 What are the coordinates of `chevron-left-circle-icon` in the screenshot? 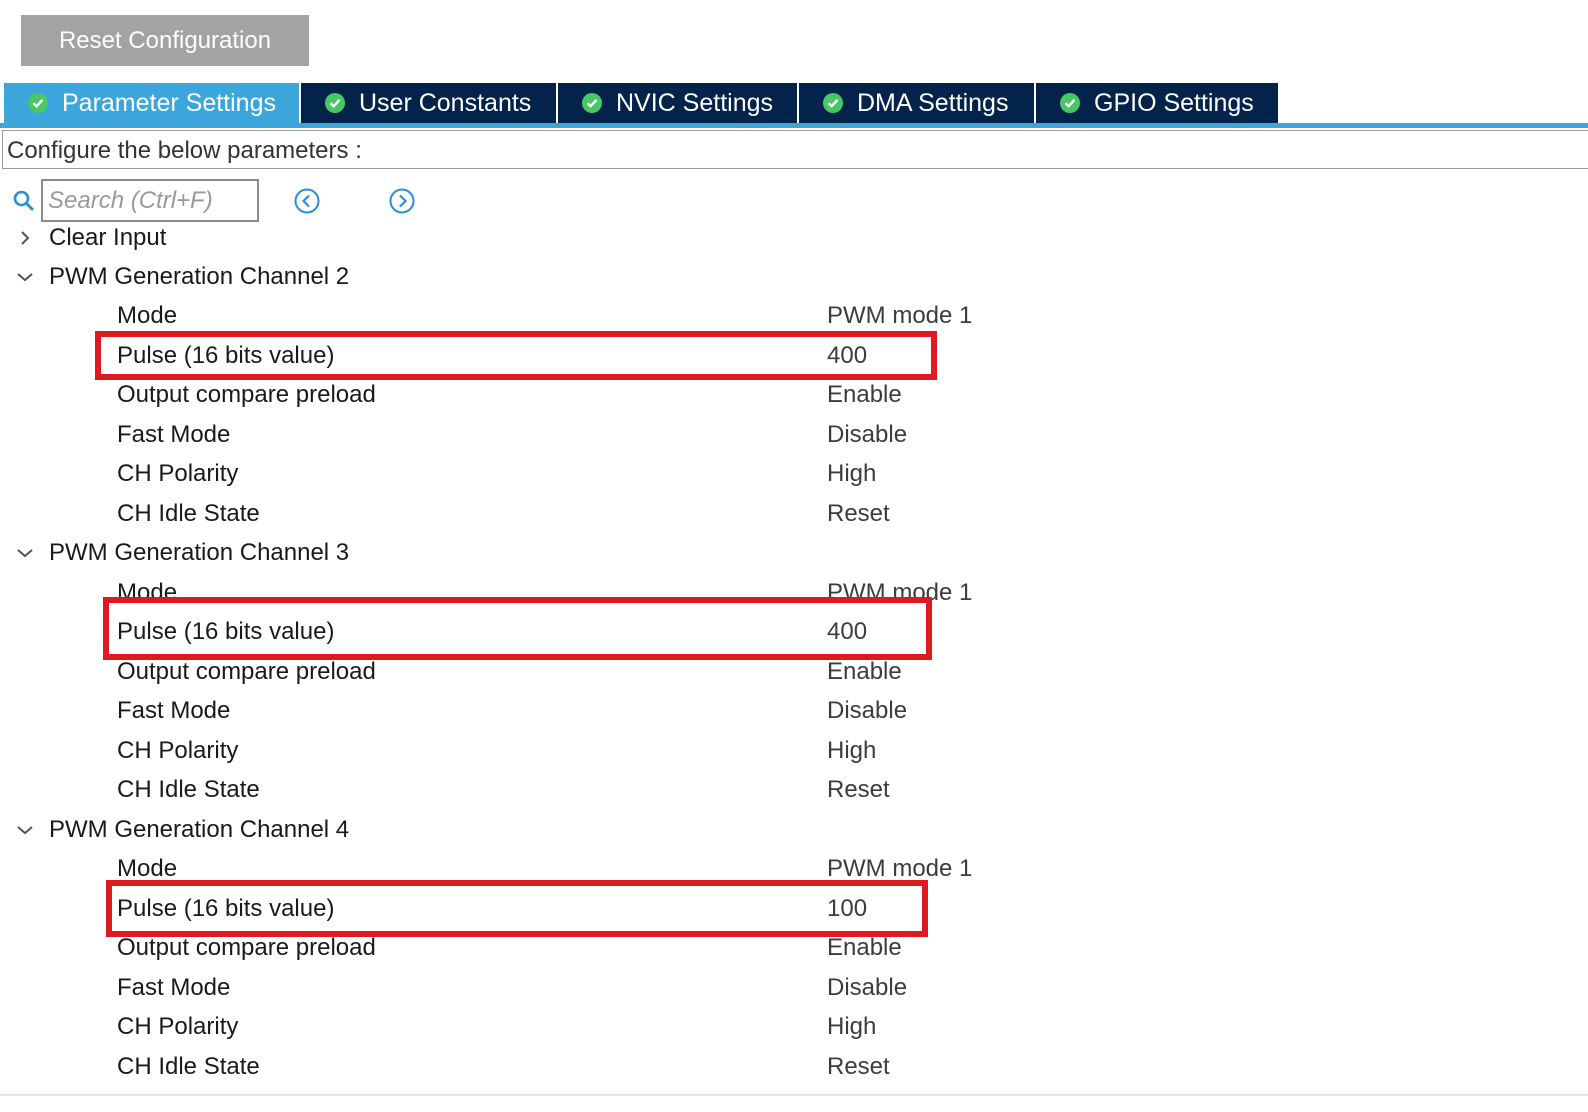 It's located at (307, 201).